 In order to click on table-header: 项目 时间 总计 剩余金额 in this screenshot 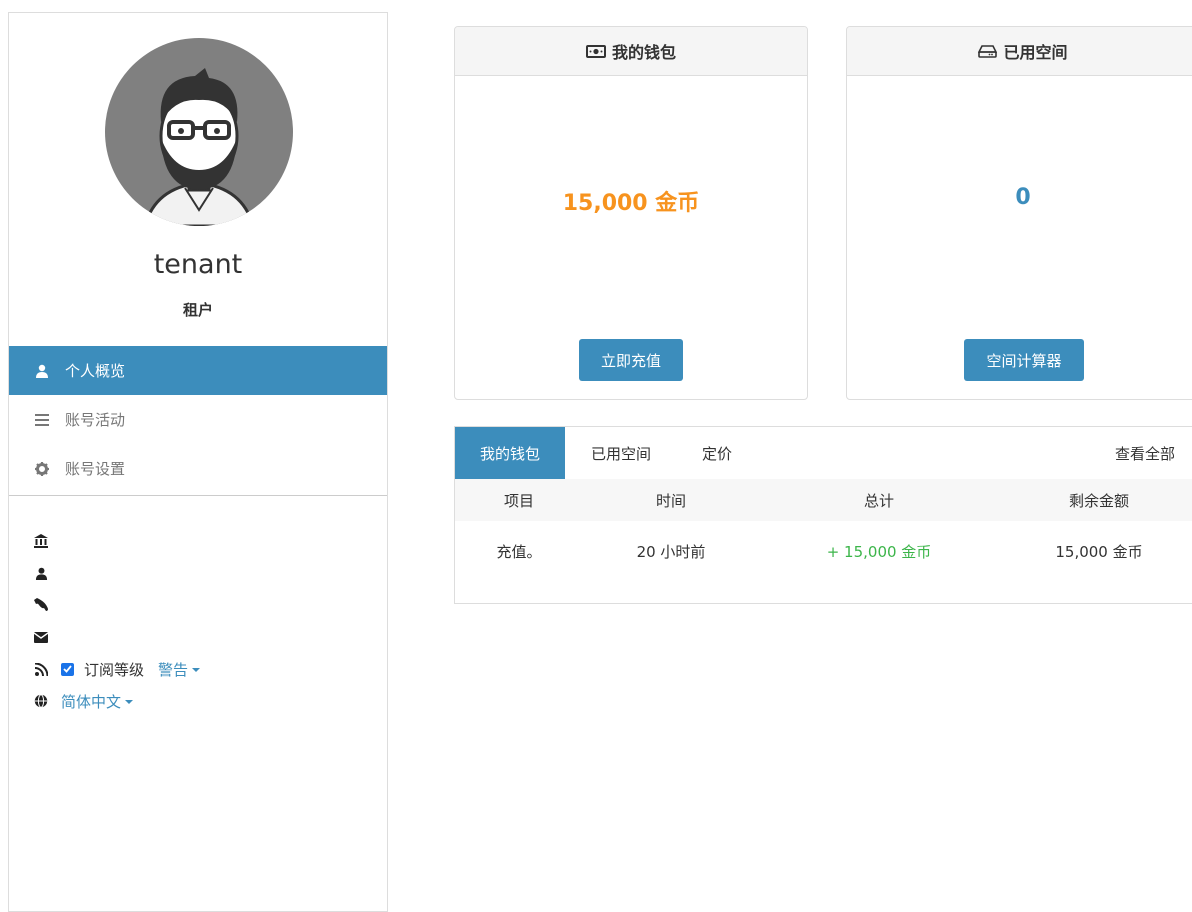, I will do `click(823, 500)`.